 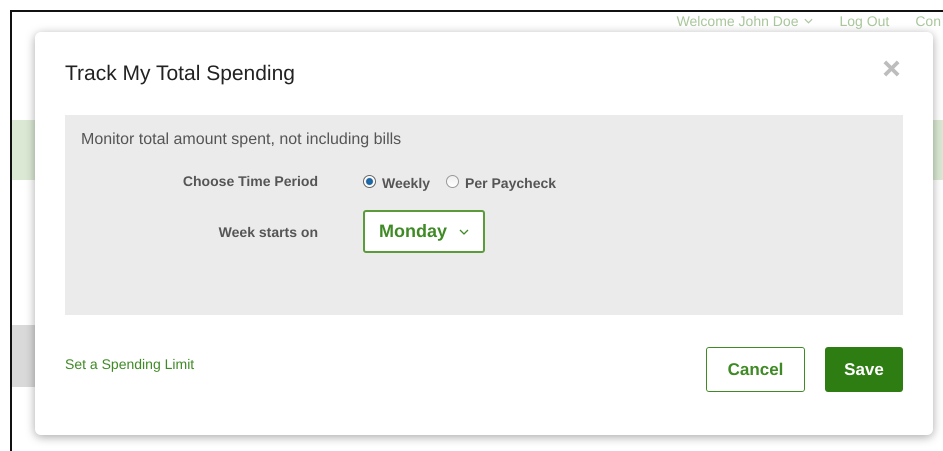 What do you see at coordinates (406, 183) in the screenshot?
I see `radio-label: Weekly` at bounding box center [406, 183].